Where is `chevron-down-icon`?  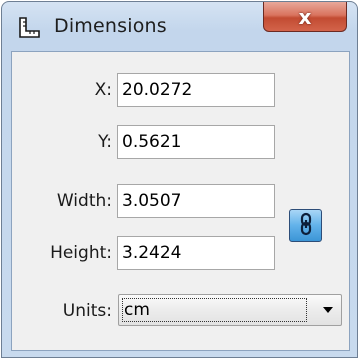
chevron-down-icon is located at coordinates (328, 310).